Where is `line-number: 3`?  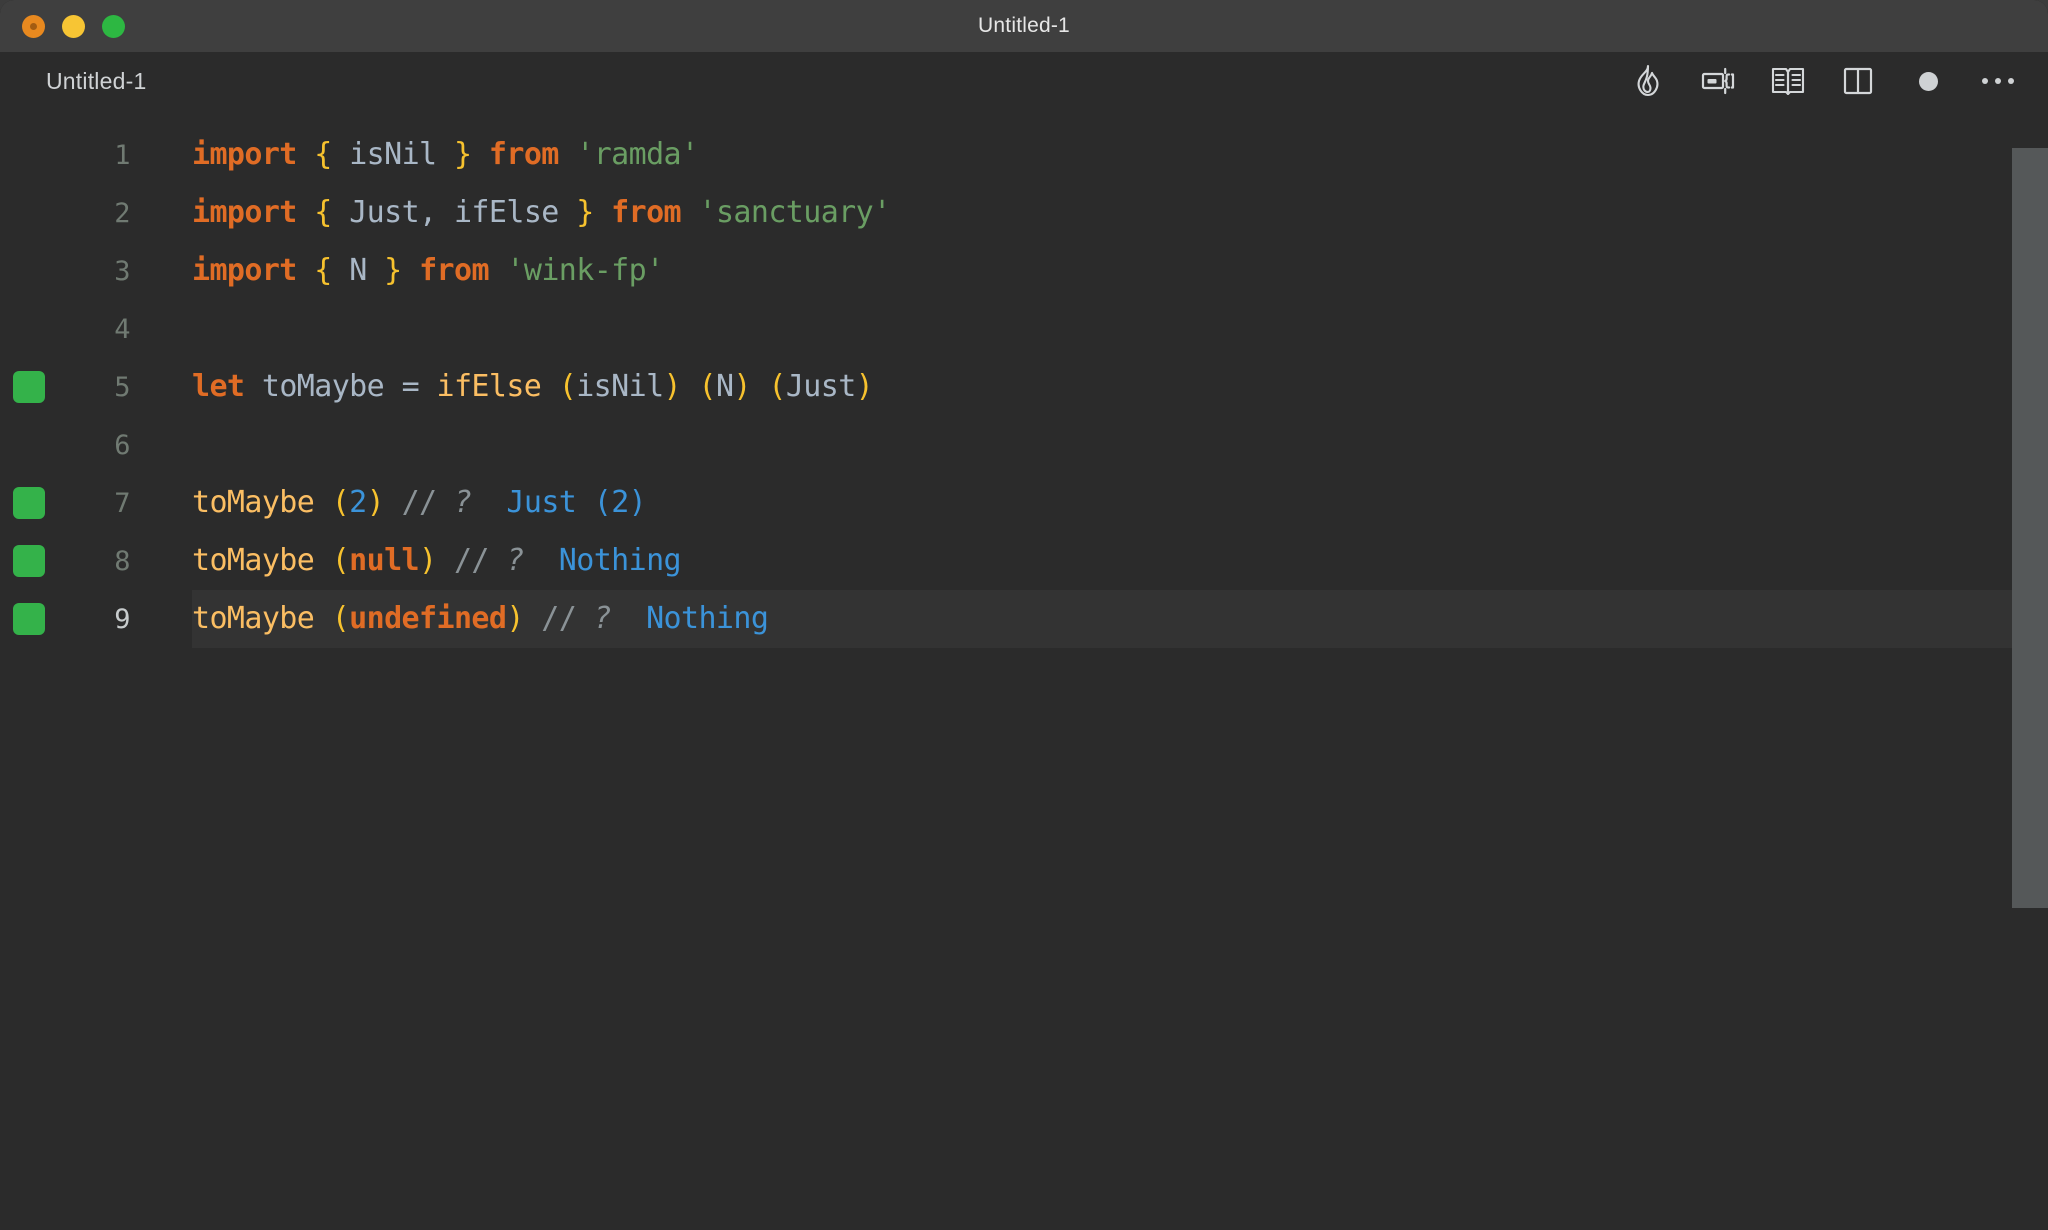
line-number: 3 is located at coordinates (122, 271).